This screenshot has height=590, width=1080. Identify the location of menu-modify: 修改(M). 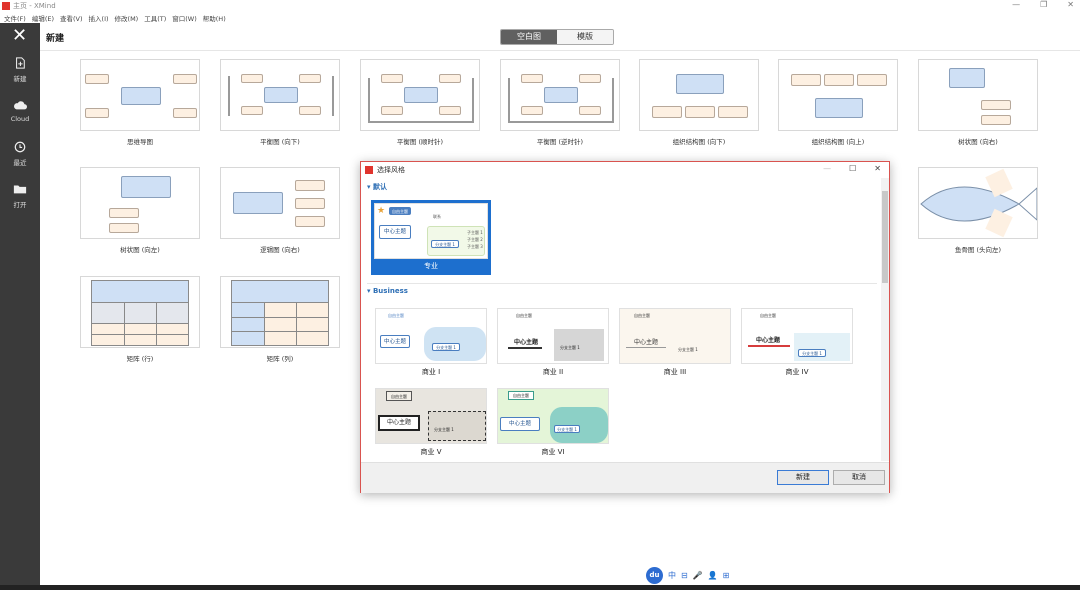
(127, 18).